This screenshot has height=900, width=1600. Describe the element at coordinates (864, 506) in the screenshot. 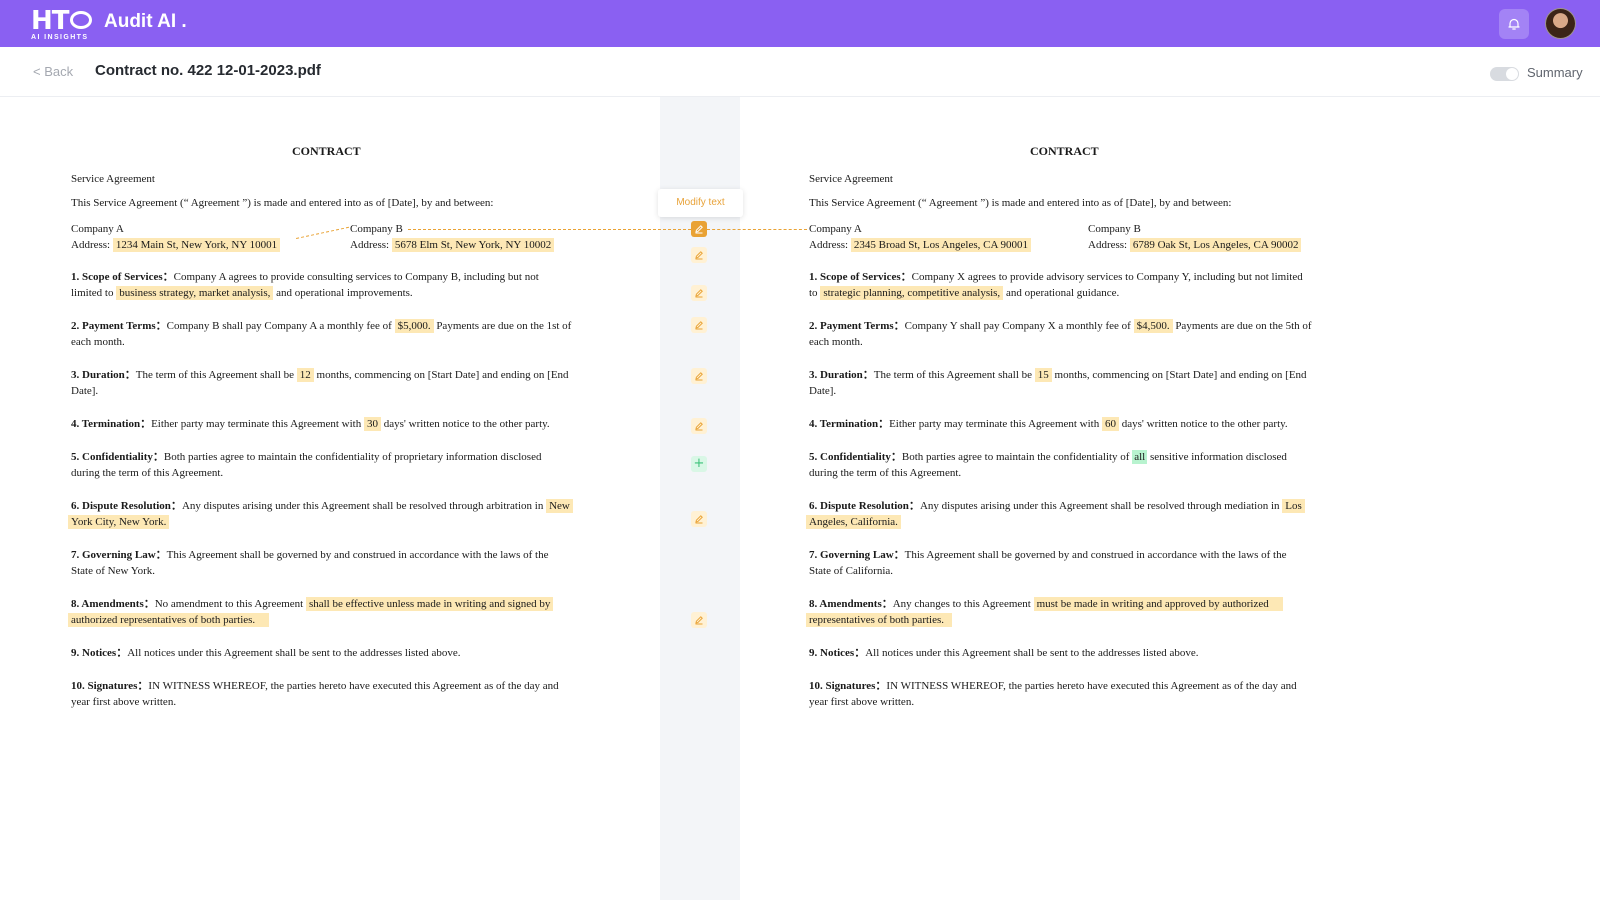

I see `section-label: 6. Dispute Resolution：` at that location.